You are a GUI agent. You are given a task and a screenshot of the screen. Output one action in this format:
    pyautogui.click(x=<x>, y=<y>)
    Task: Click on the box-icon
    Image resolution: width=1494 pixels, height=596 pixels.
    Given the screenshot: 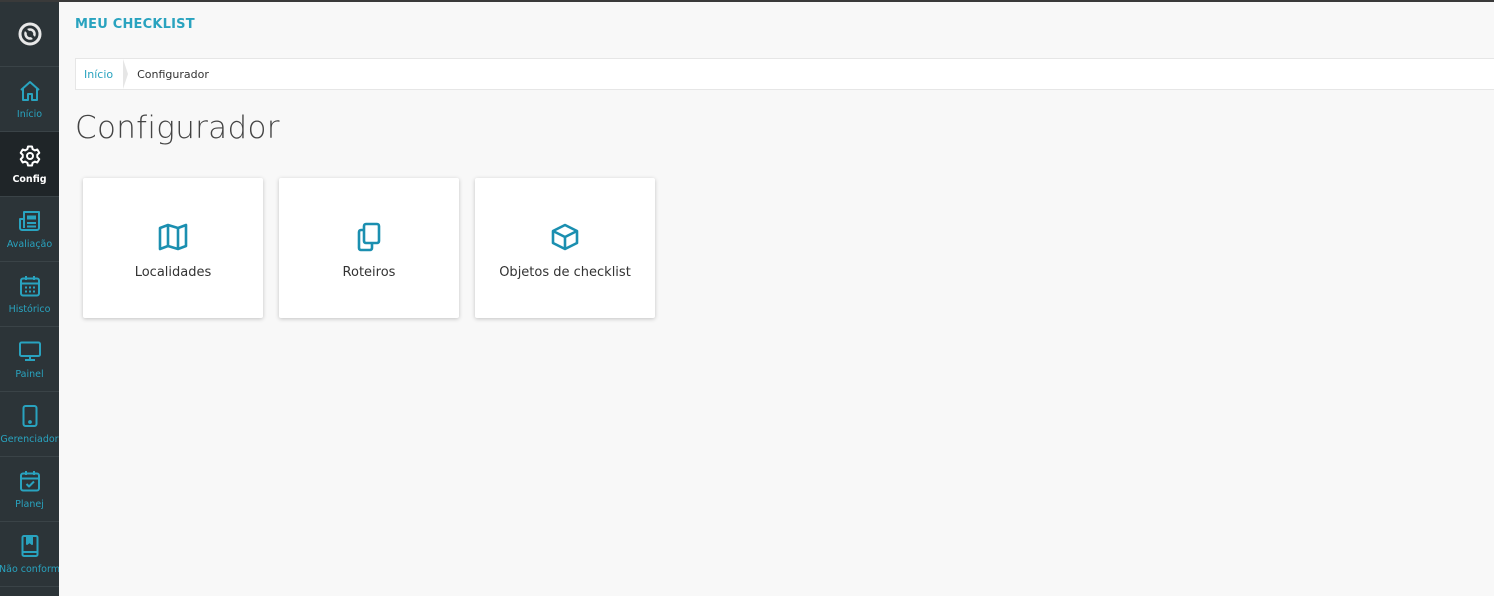 What is the action you would take?
    pyautogui.click(x=565, y=236)
    